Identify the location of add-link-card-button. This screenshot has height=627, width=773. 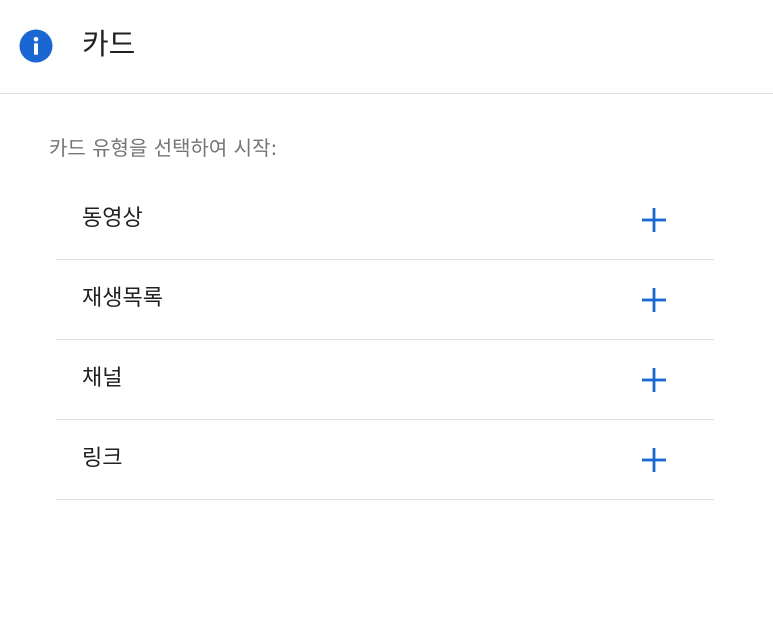
(654, 460).